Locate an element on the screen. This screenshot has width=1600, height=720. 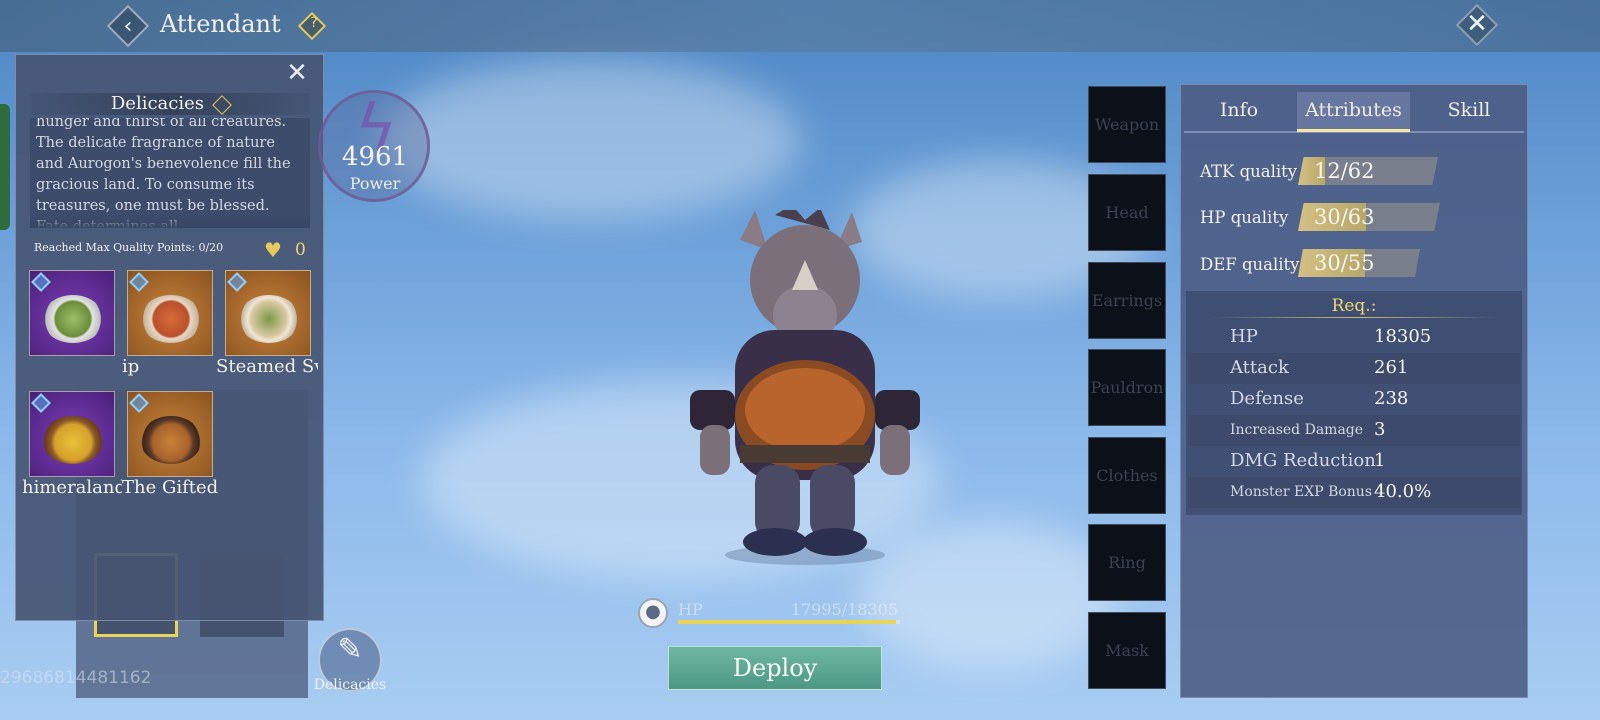
hp-quality-bar: 30/63 is located at coordinates (1369, 217).